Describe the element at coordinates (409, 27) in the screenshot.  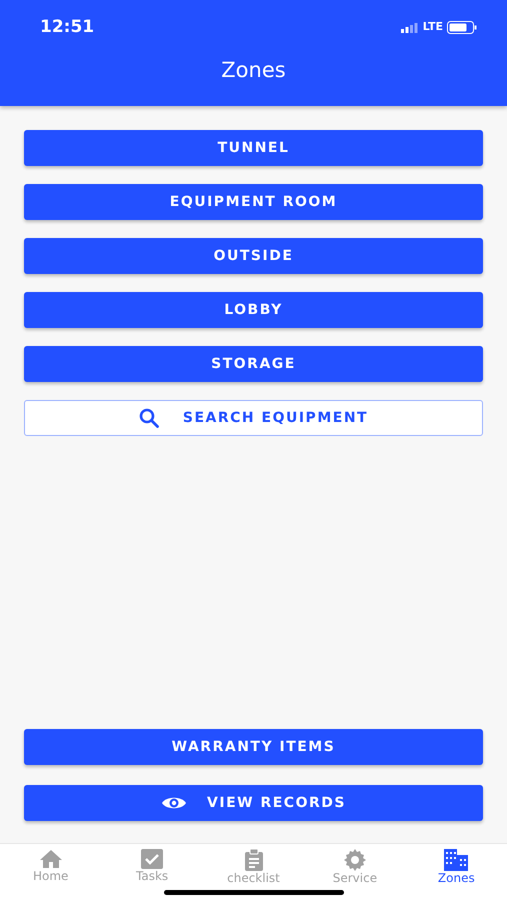
I see `signal-icon` at that location.